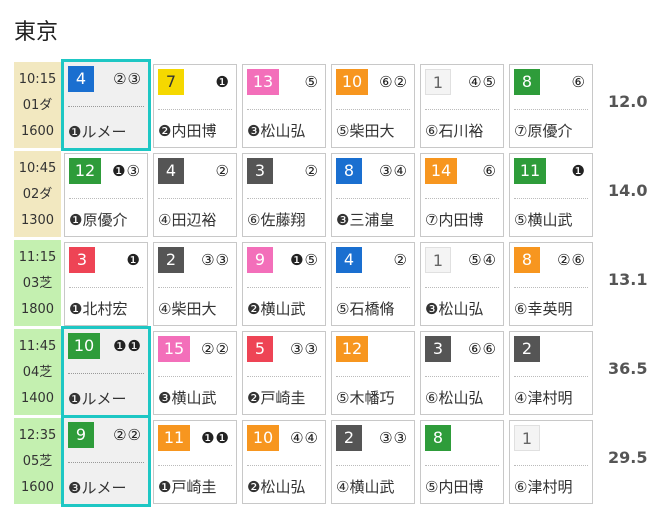 Image resolution: width=653 pixels, height=519 pixels. What do you see at coordinates (81, 79) in the screenshot?
I see `horse-number: 4` at bounding box center [81, 79].